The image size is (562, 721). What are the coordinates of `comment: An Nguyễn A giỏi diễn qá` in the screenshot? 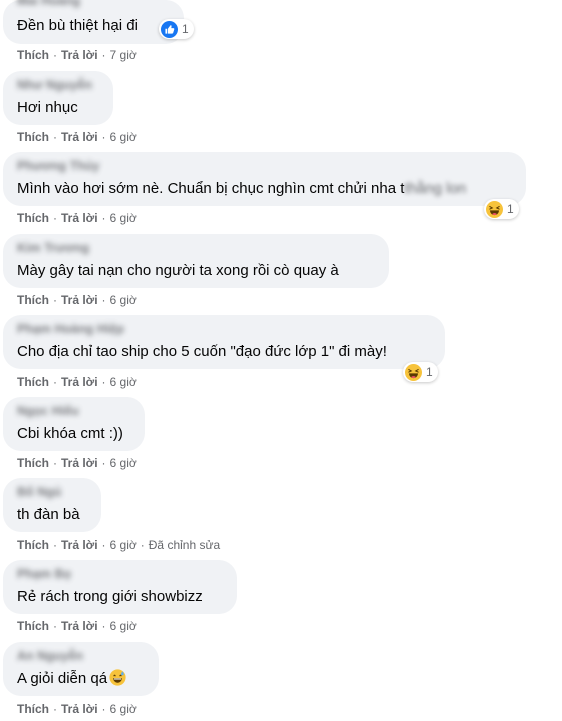 It's located at (81, 669).